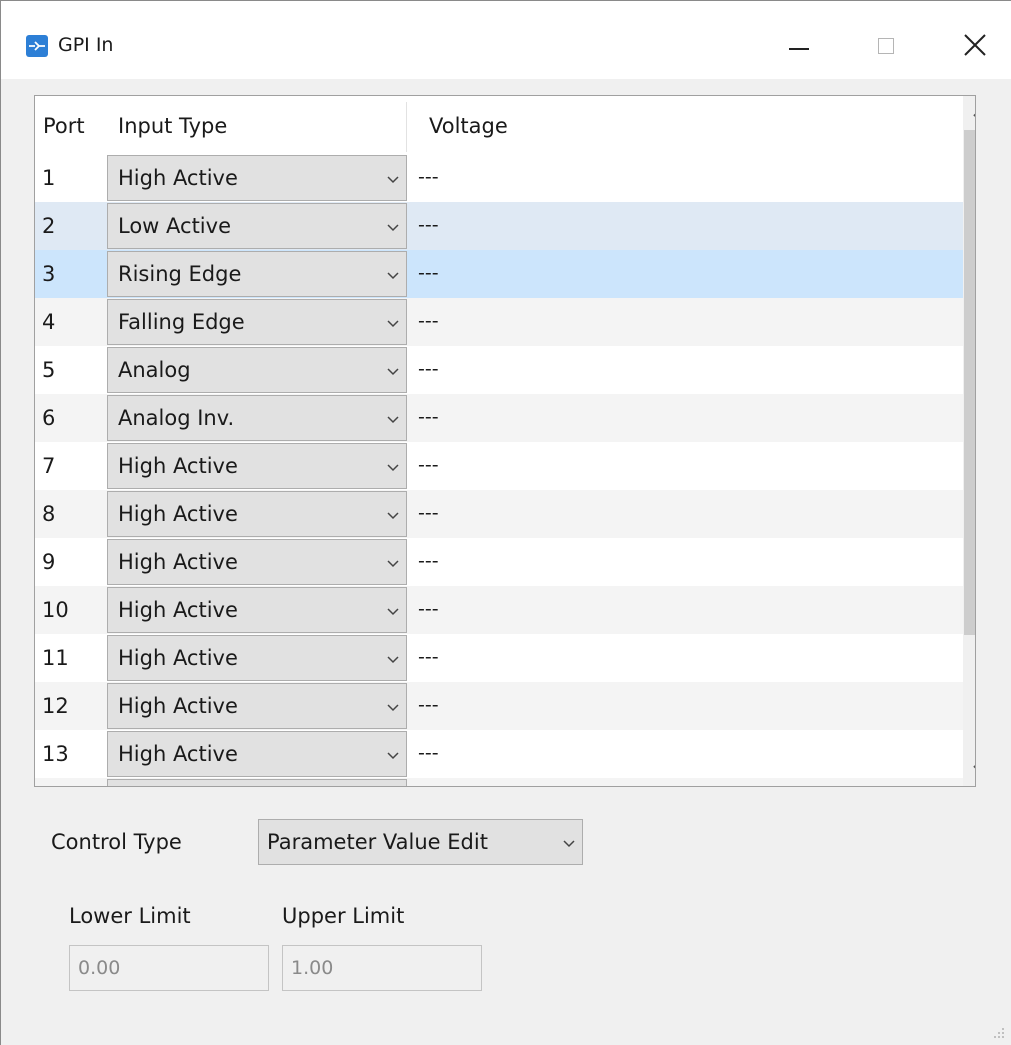 The height and width of the screenshot is (1045, 1011). Describe the element at coordinates (506, 44) in the screenshot. I see `title-bar: GPI In` at that location.